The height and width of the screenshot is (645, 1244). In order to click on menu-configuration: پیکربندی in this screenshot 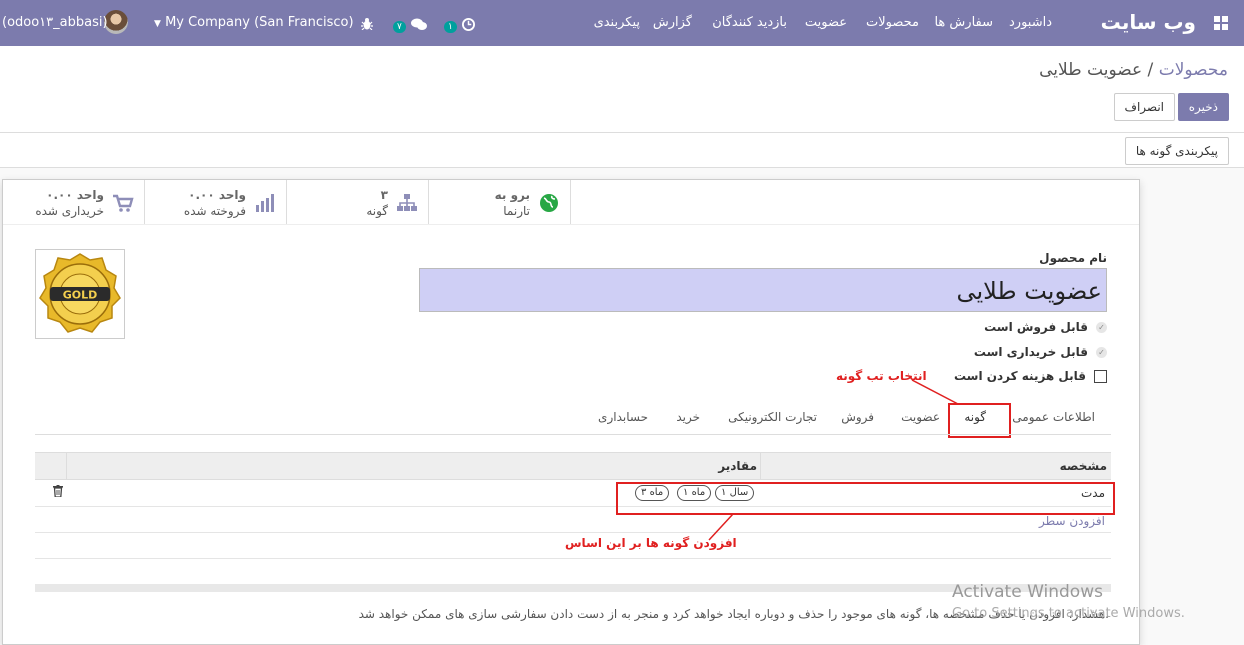, I will do `click(617, 22)`.